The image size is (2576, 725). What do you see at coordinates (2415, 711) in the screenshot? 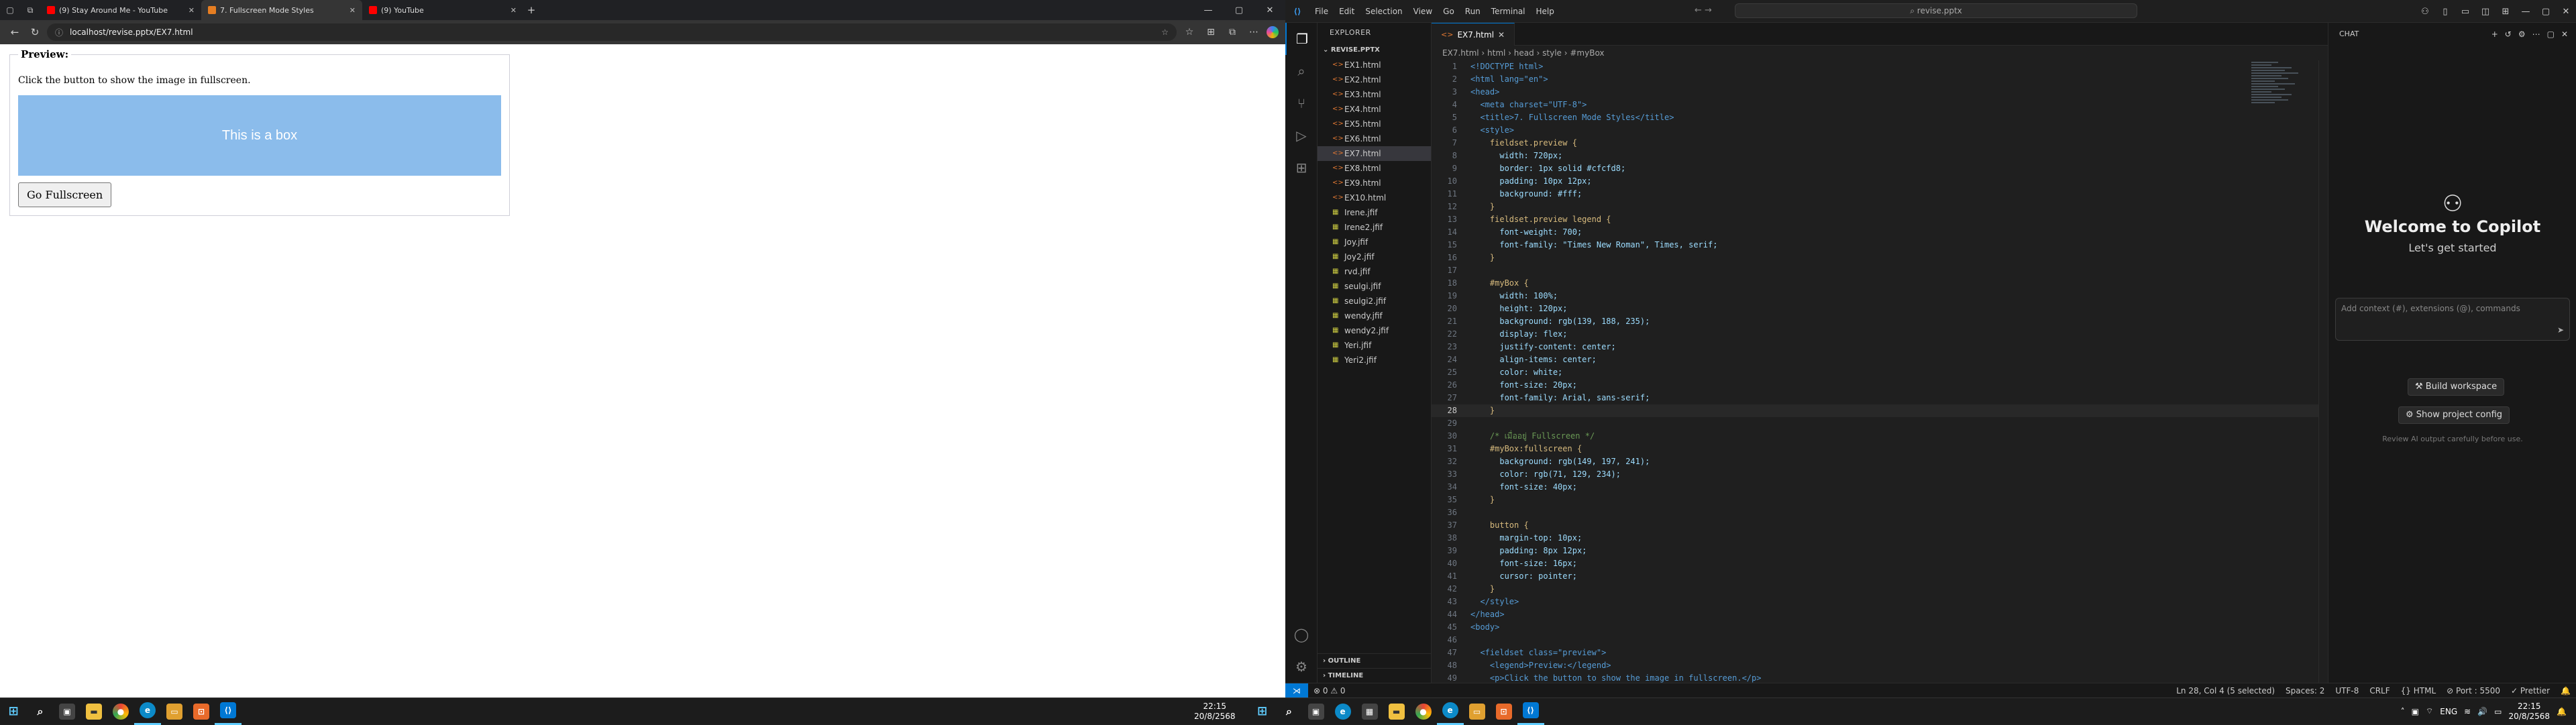
I see `app-tray-icon: ▣` at bounding box center [2415, 711].